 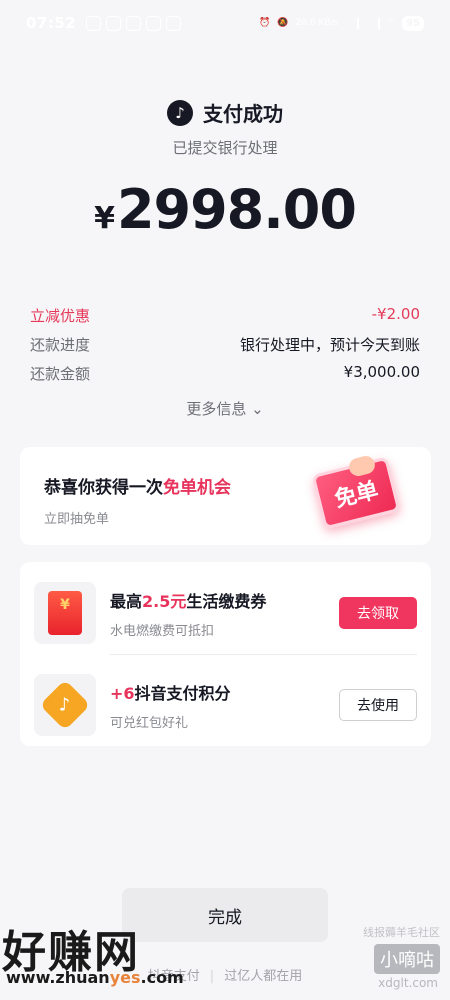 What do you see at coordinates (263, 654) in the screenshot?
I see `divider` at bounding box center [263, 654].